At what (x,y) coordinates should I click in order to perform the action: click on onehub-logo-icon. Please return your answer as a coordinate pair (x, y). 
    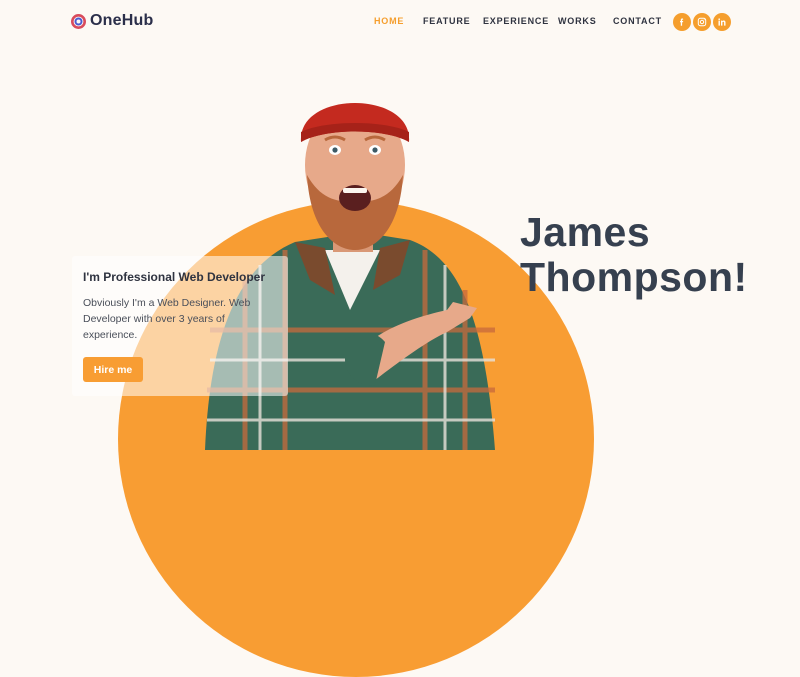
    Looking at the image, I should click on (78, 21).